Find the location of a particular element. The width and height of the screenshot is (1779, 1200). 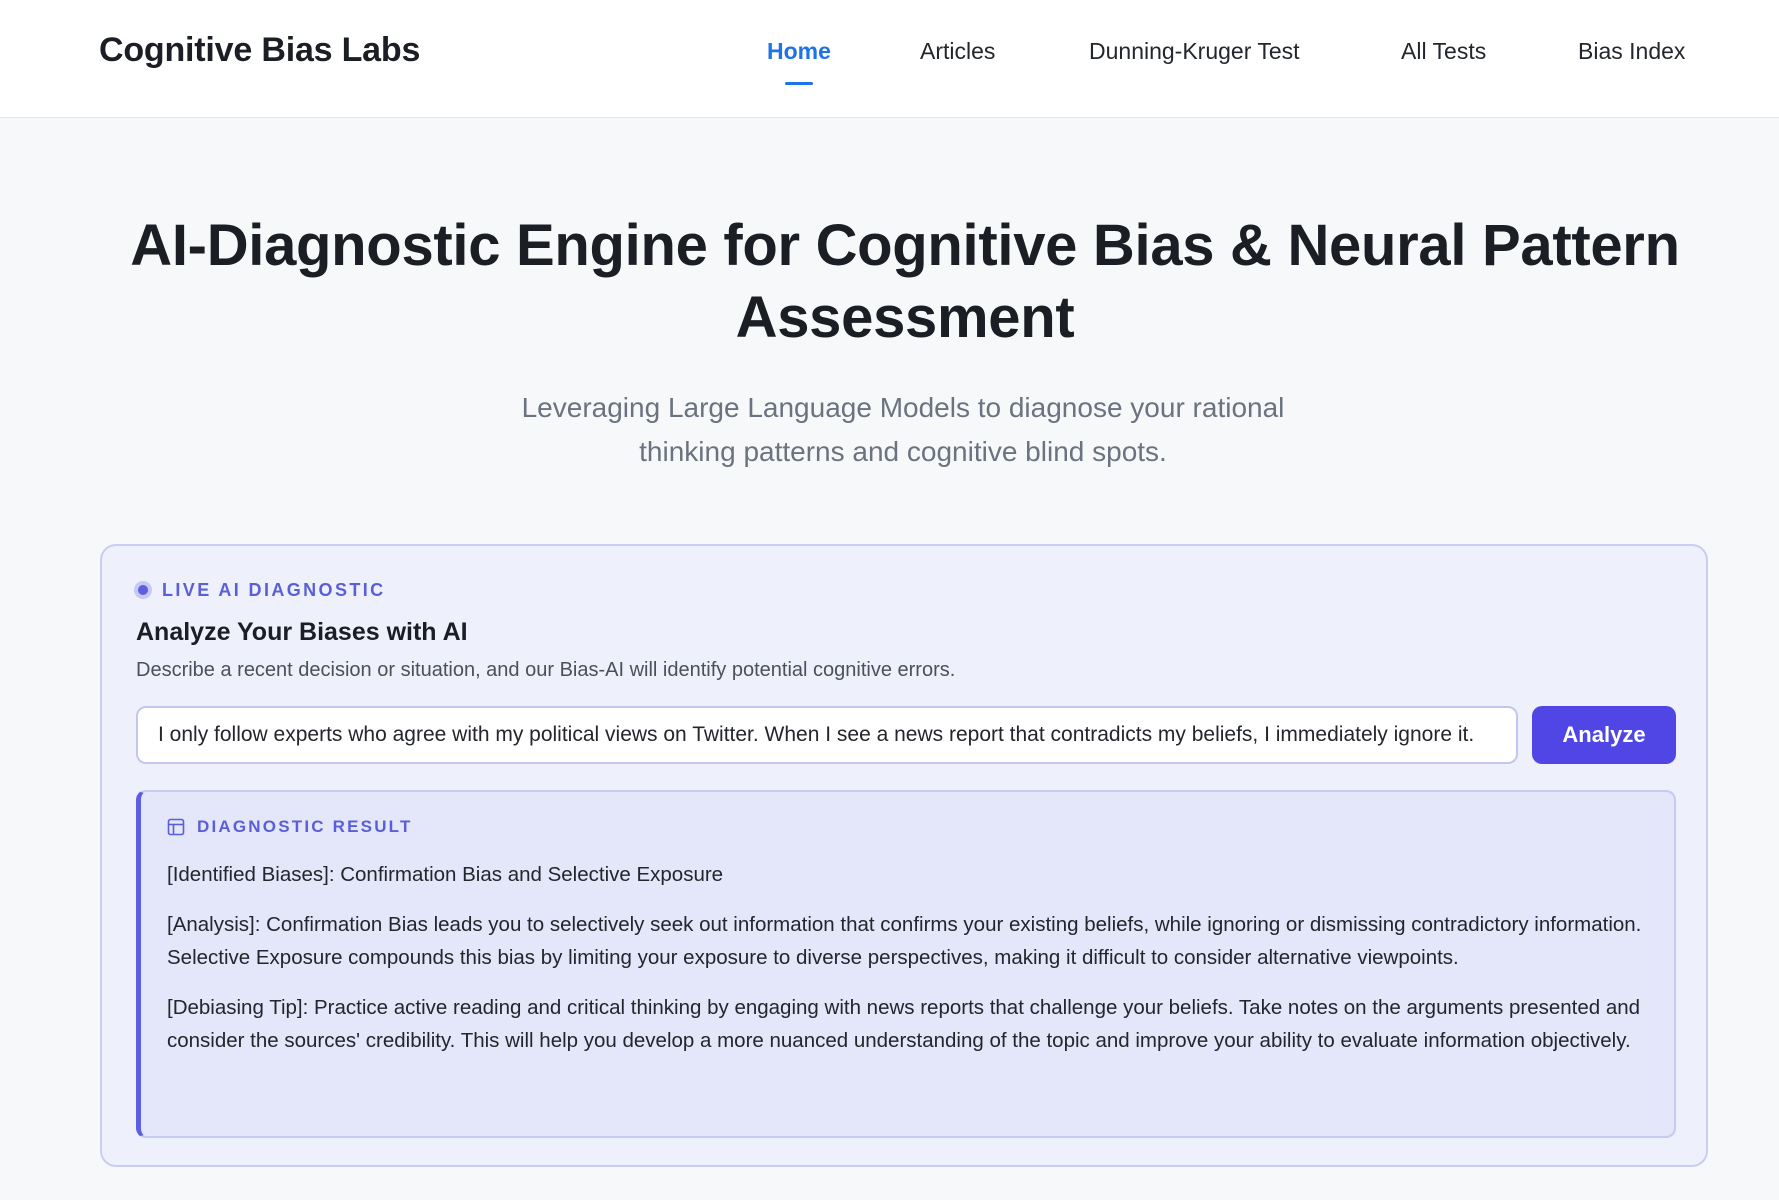

live-status-dot-icon is located at coordinates (143, 590).